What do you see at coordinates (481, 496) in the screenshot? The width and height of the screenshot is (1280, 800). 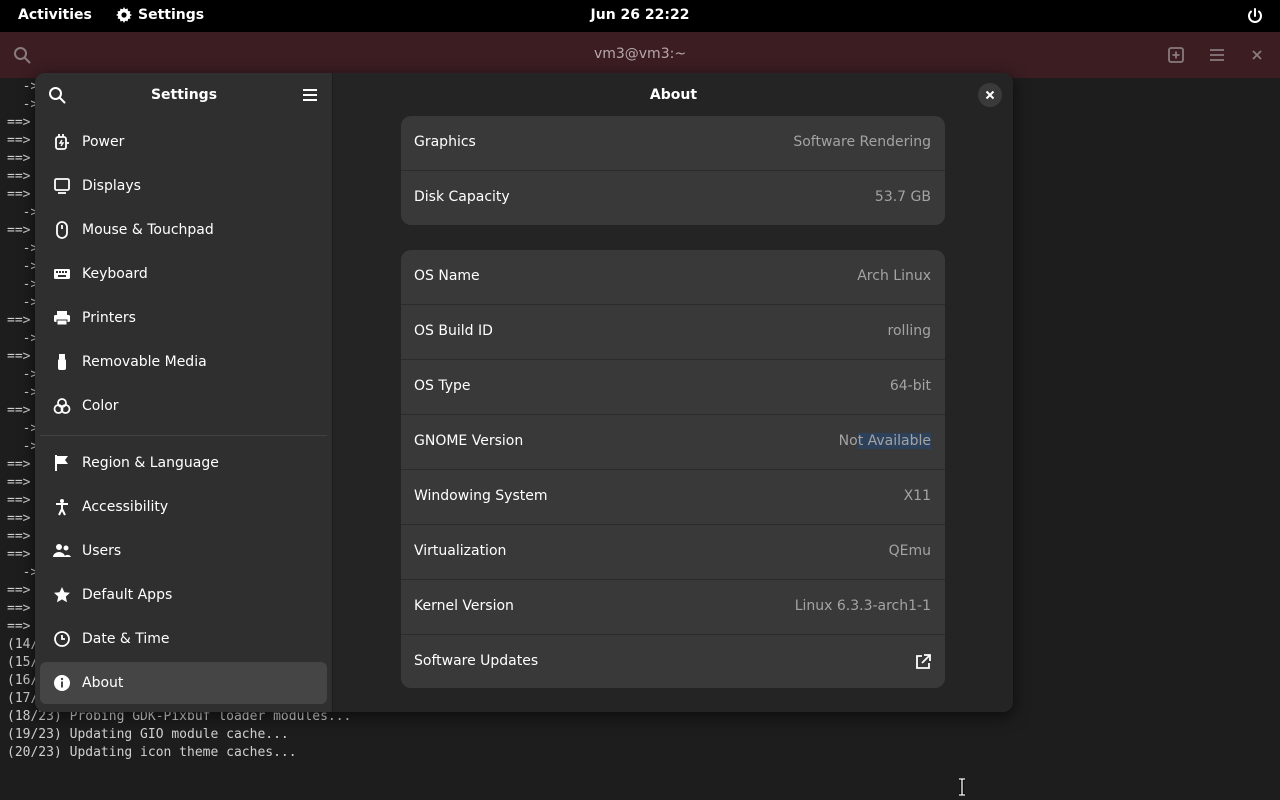 I see `row-label: Windowing System` at bounding box center [481, 496].